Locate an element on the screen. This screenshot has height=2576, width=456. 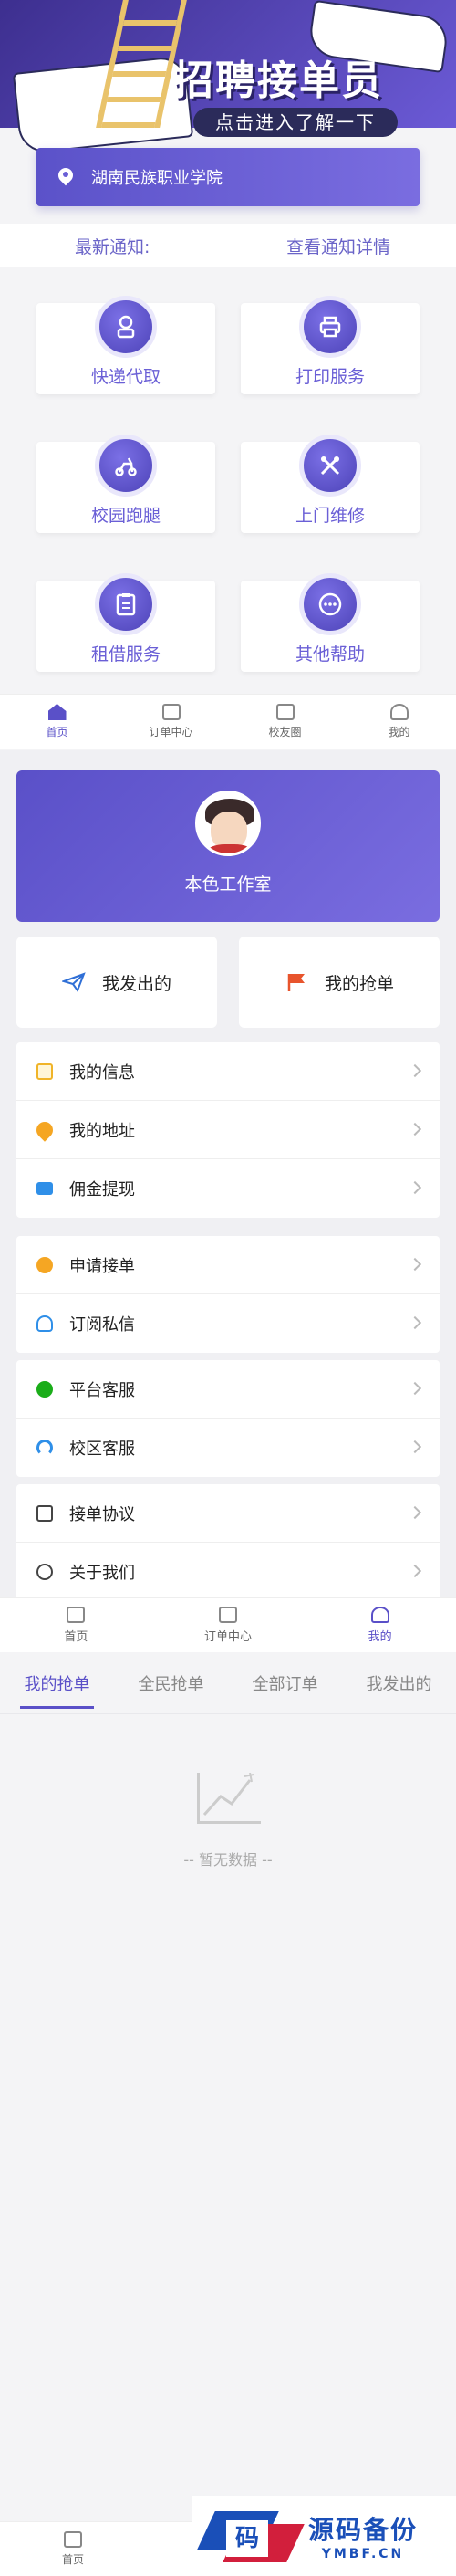
service-tile-errand: 校园跑腿 is located at coordinates (125, 484).